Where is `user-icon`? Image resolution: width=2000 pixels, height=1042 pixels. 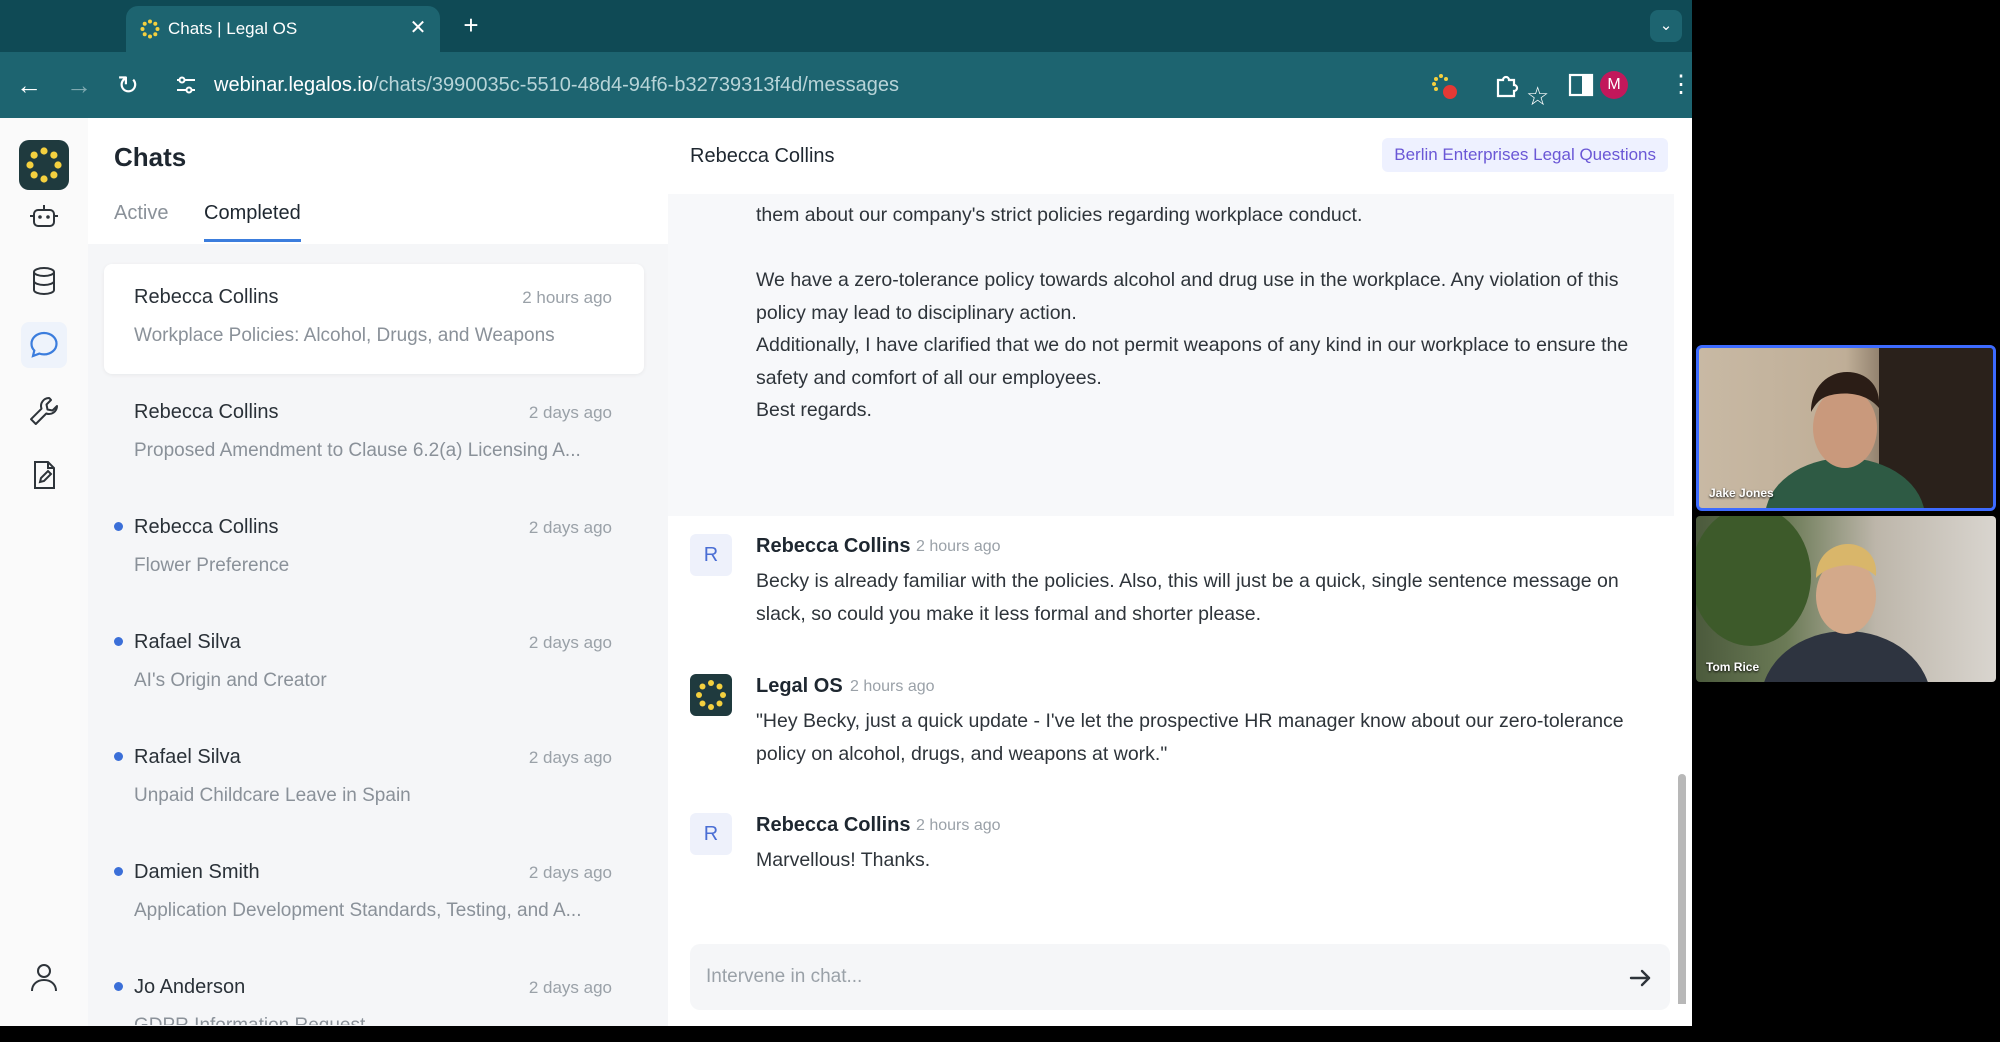 user-icon is located at coordinates (44, 977).